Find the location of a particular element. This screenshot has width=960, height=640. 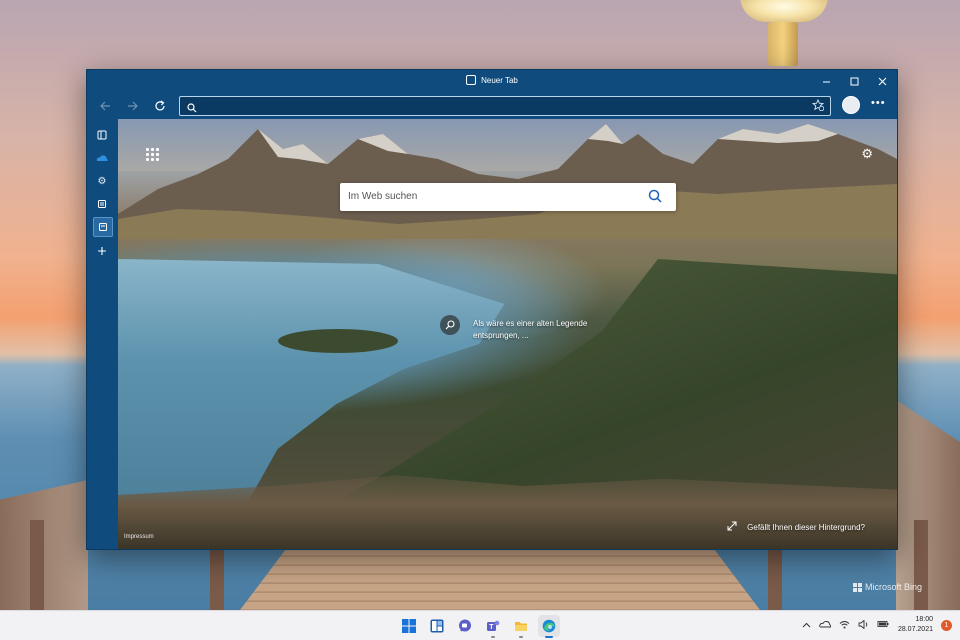

notification-badge: 1 is located at coordinates (946, 625).